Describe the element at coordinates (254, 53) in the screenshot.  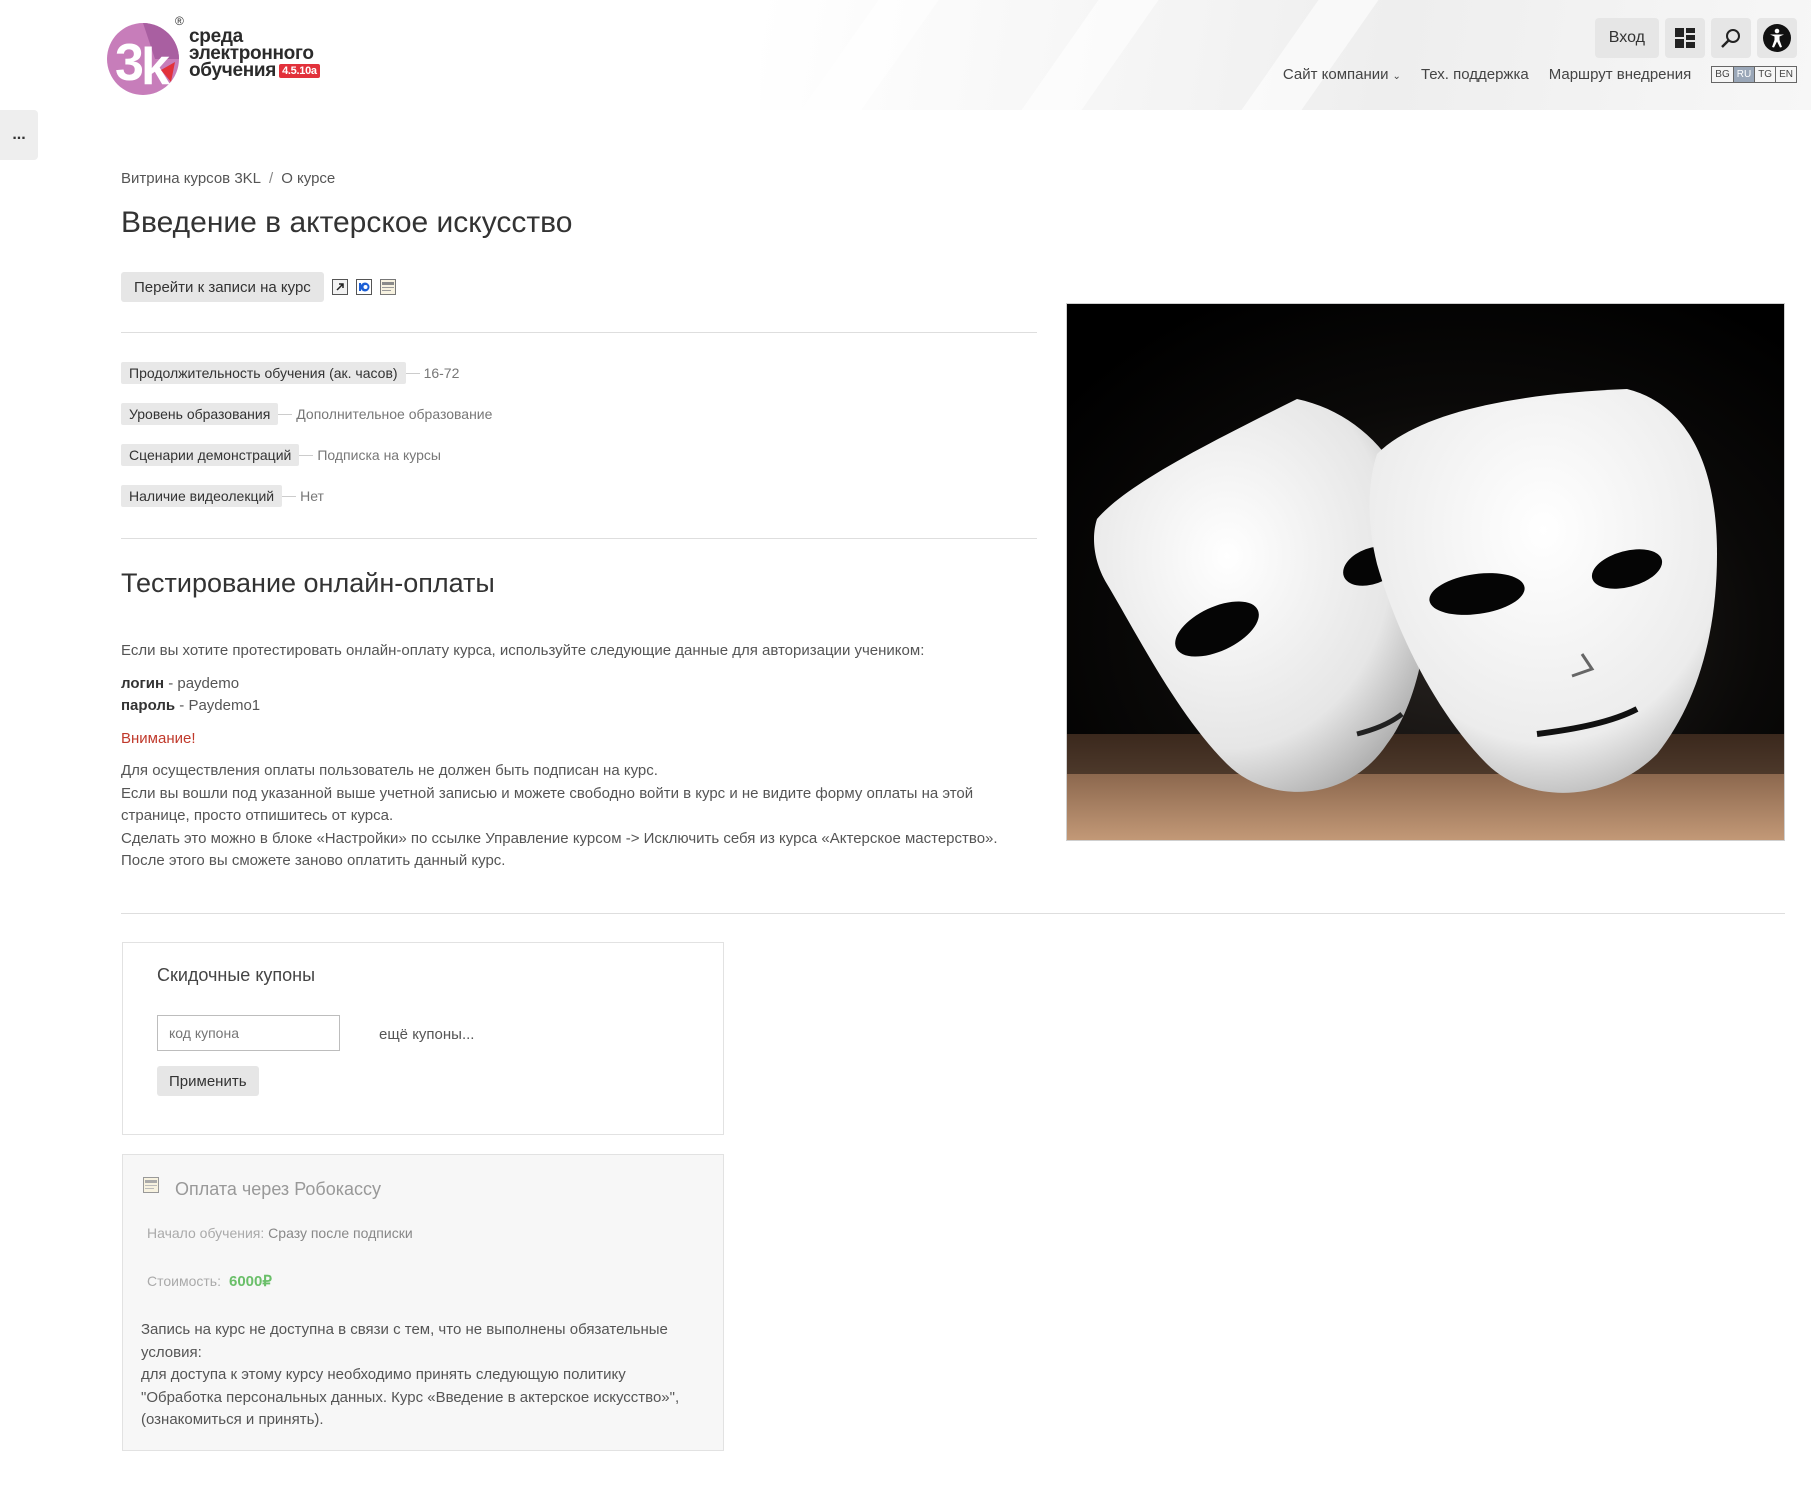
I see `logo-text: среда электронного обучения 4.5.10a` at that location.